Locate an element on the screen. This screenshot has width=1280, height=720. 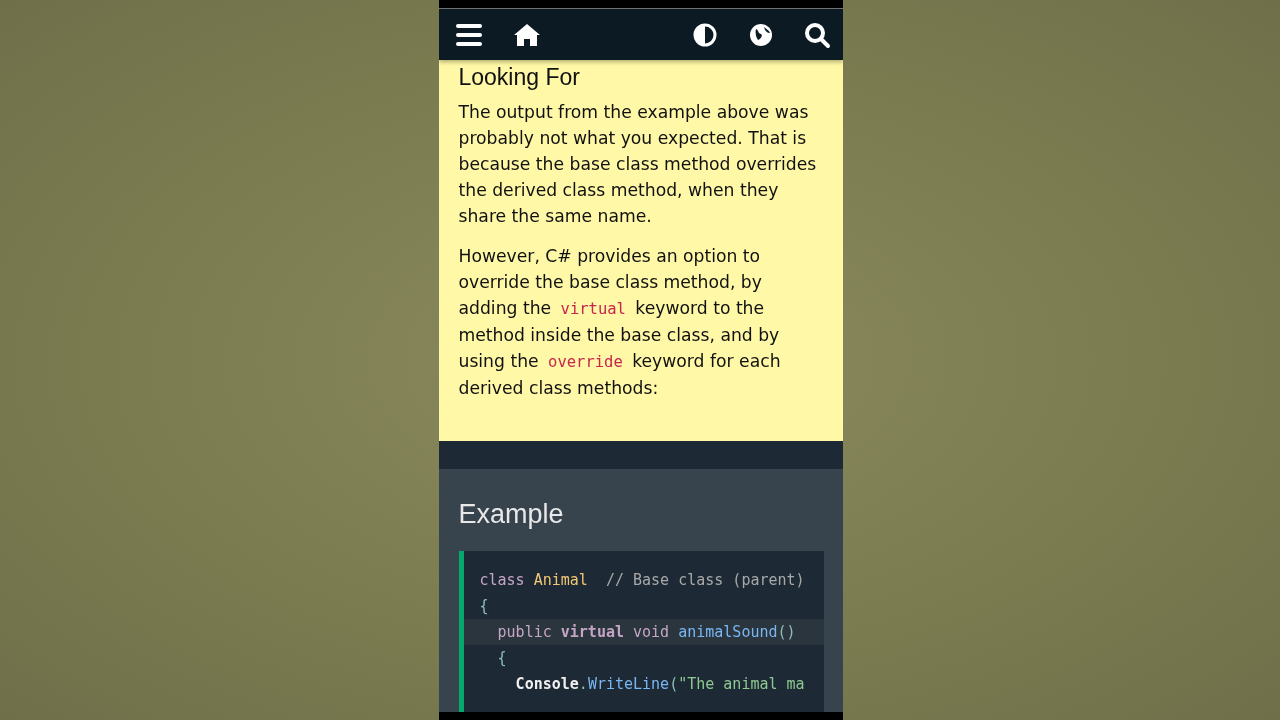
code-line: Console.WriteLine("The animal ma is located at coordinates (660, 684).